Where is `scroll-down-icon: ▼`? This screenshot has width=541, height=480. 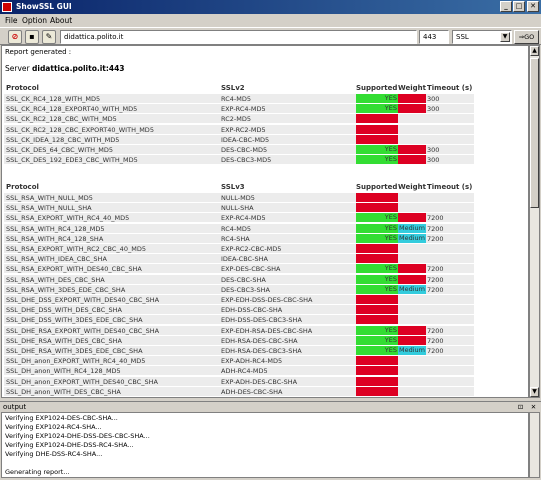 scroll-down-icon: ▼ is located at coordinates (534, 392).